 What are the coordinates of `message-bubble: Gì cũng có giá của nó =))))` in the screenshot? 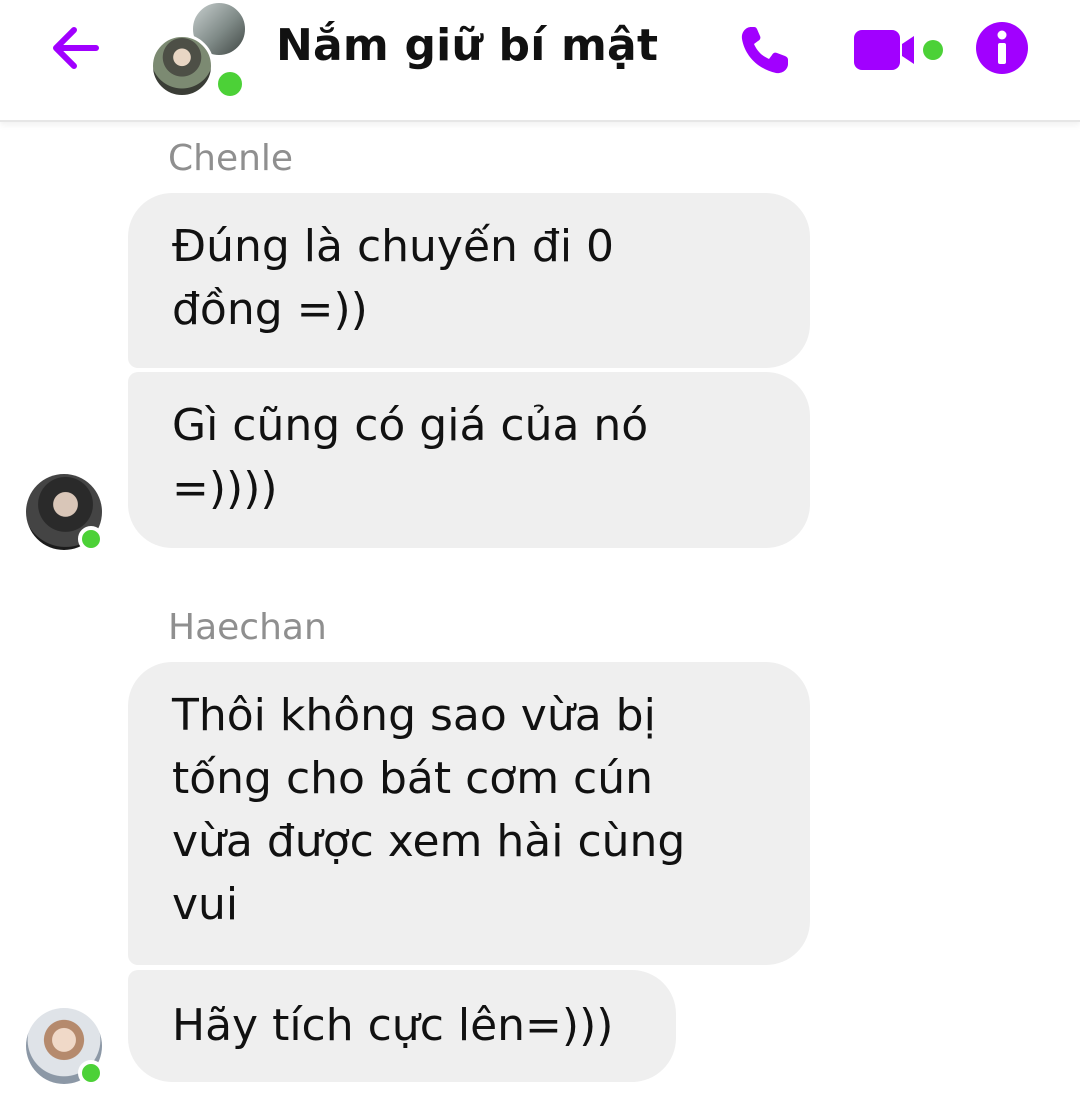 It's located at (469, 460).